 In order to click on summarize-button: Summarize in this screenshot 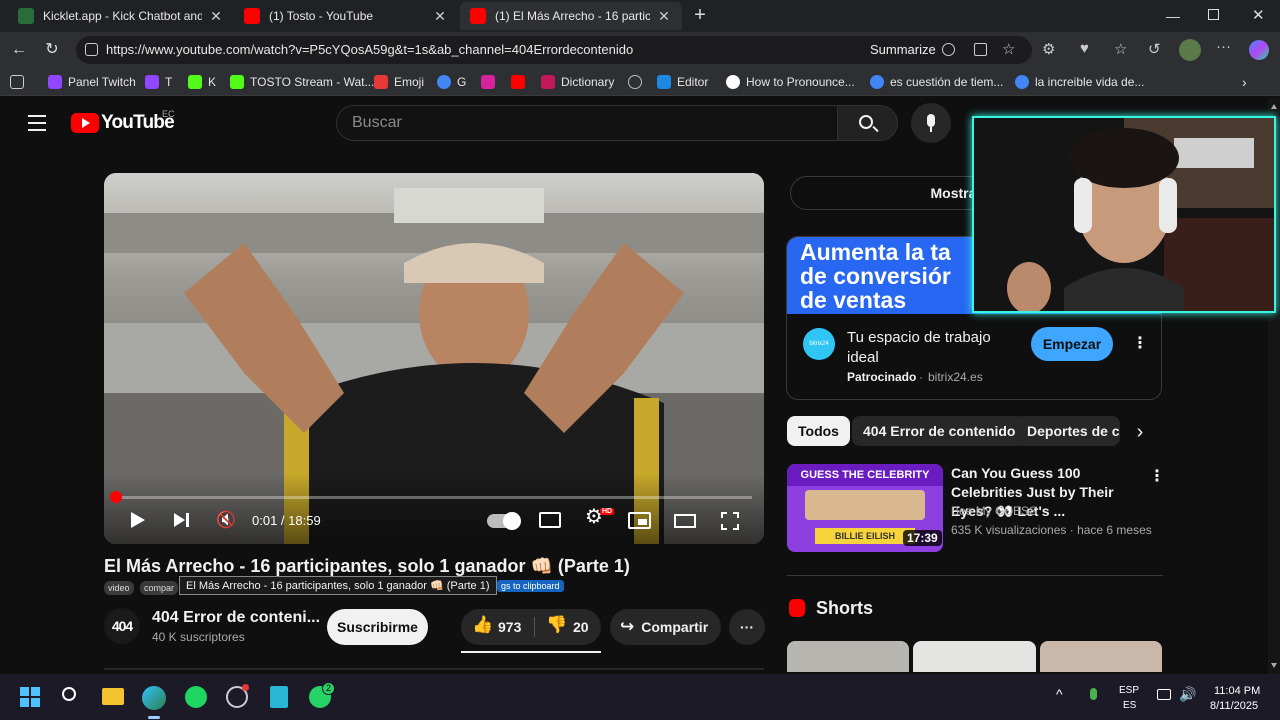, I will do `click(903, 50)`.